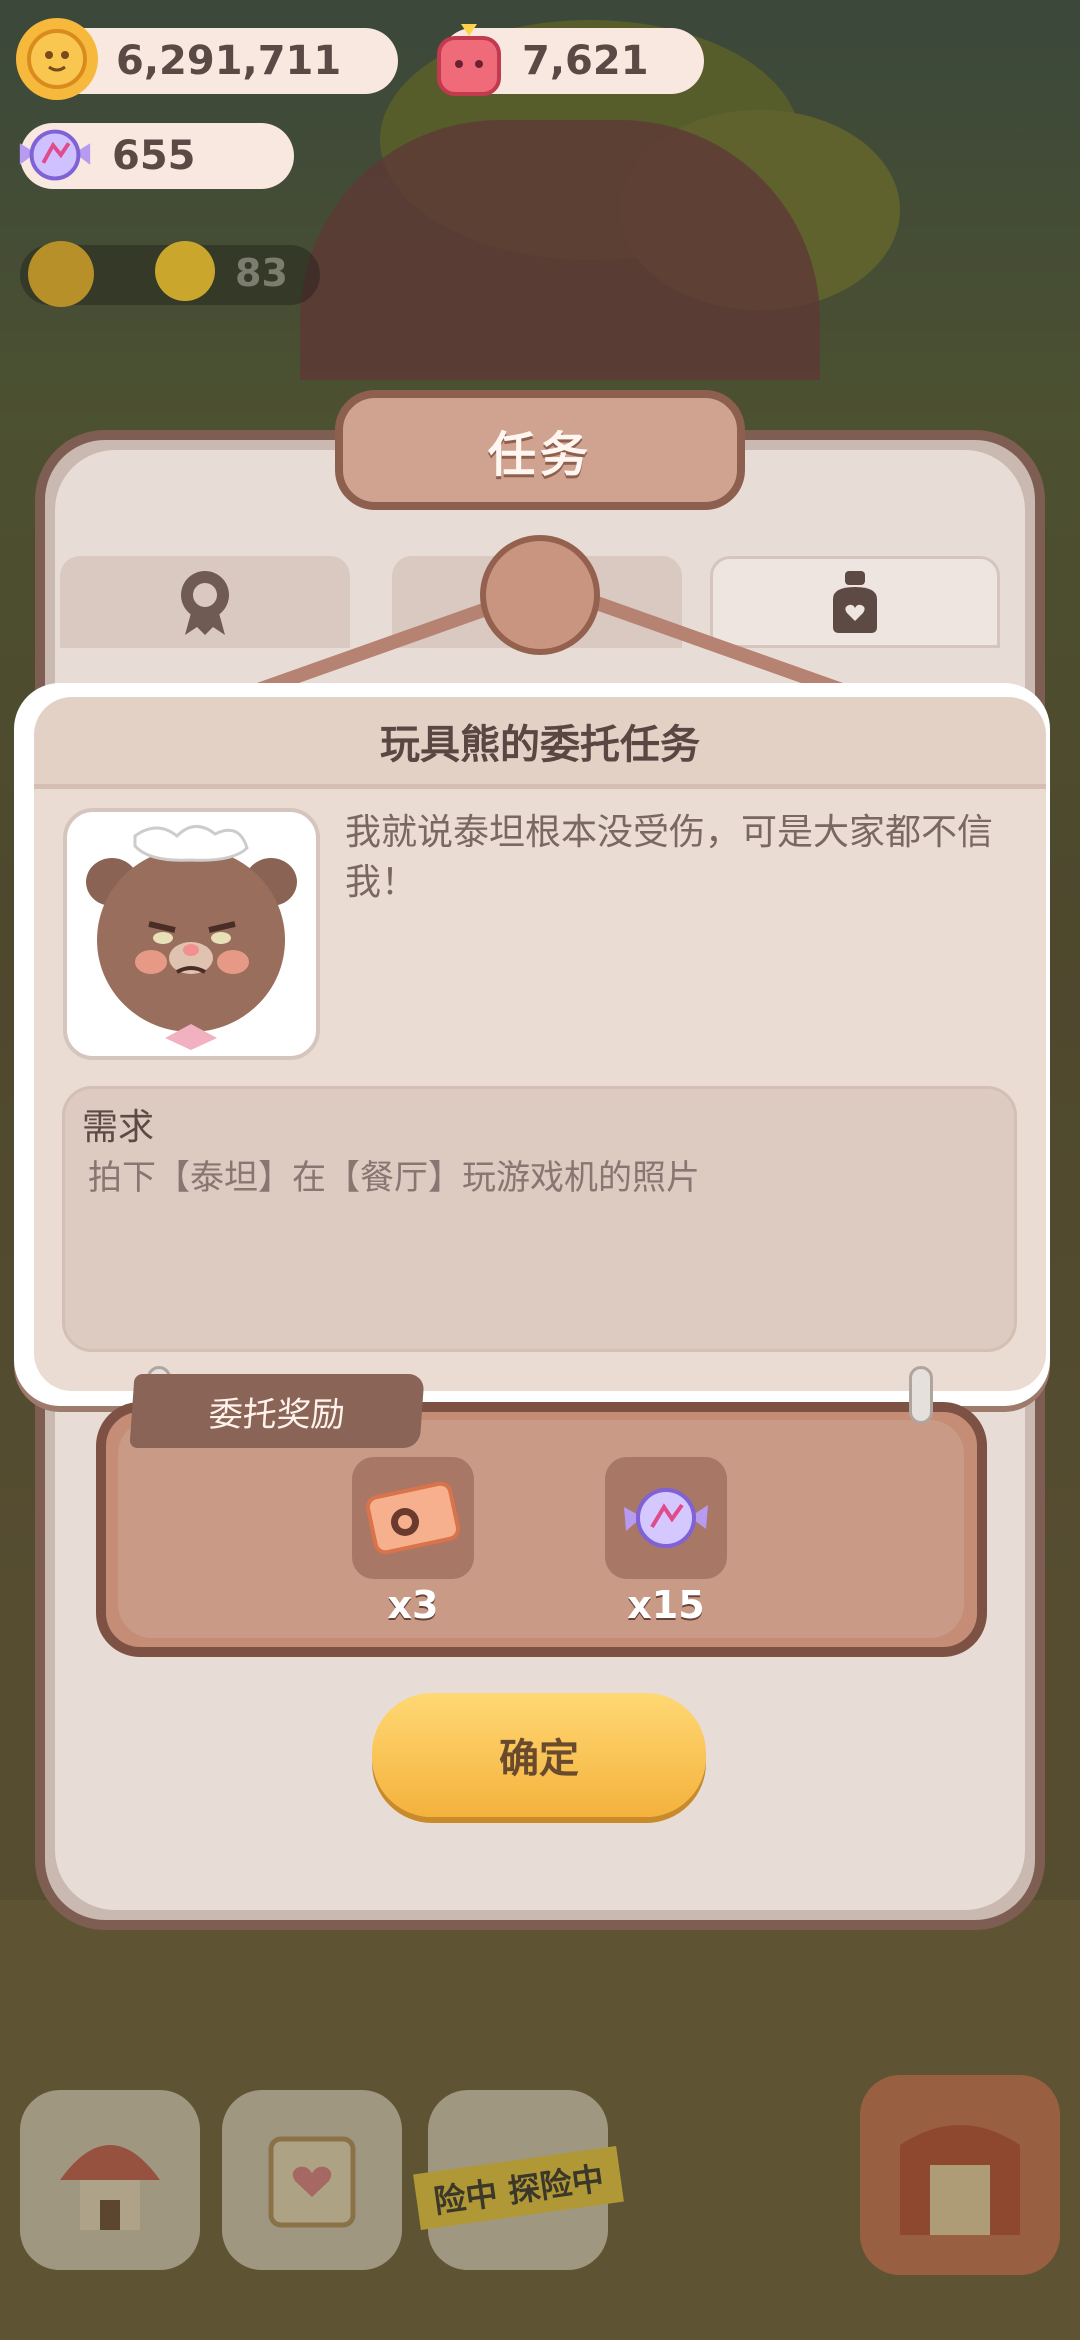  I want to click on adventure-banner: 险中 探险中, so click(518, 2188).